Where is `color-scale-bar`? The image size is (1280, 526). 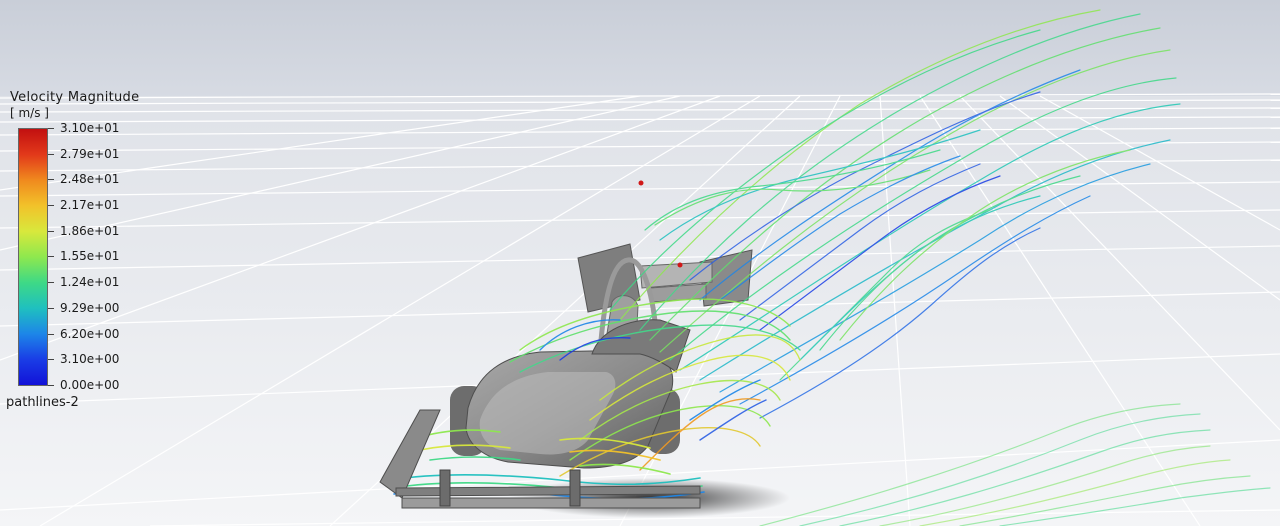
color-scale-bar is located at coordinates (33, 257).